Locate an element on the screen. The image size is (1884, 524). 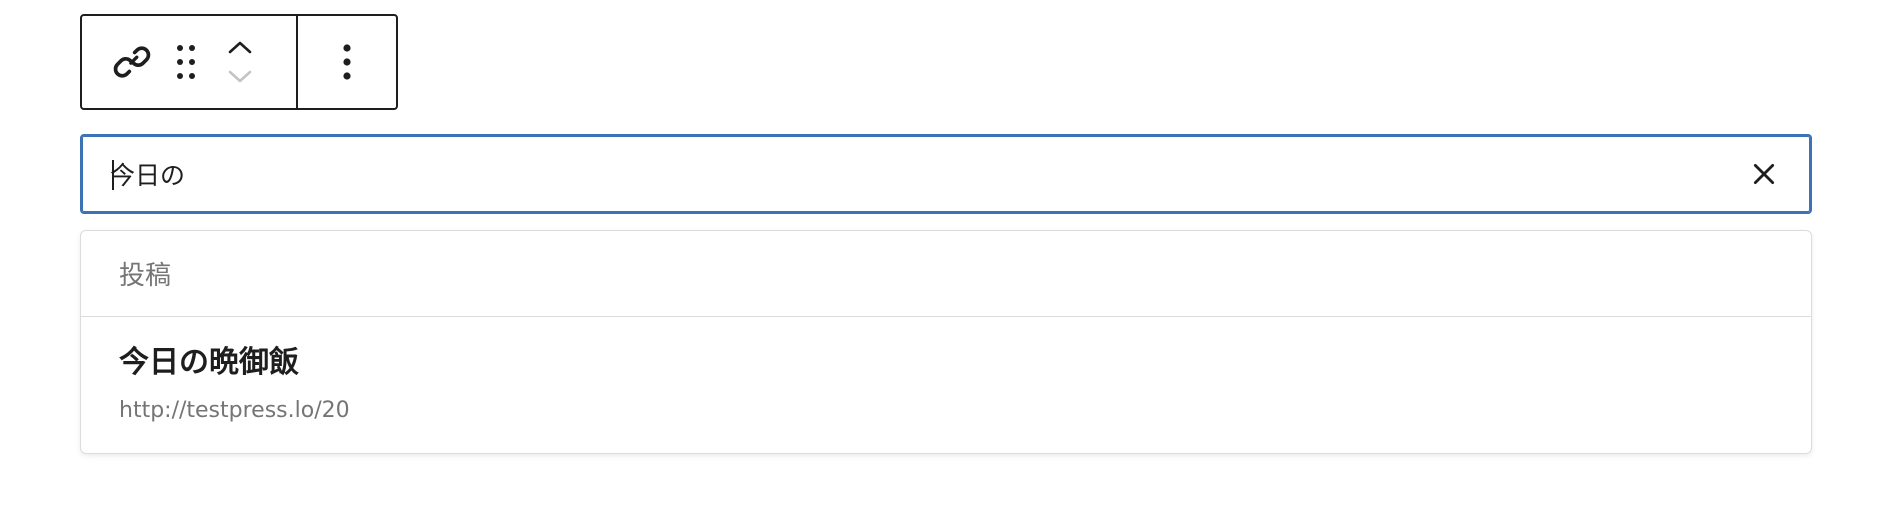
link-button is located at coordinates (132, 62).